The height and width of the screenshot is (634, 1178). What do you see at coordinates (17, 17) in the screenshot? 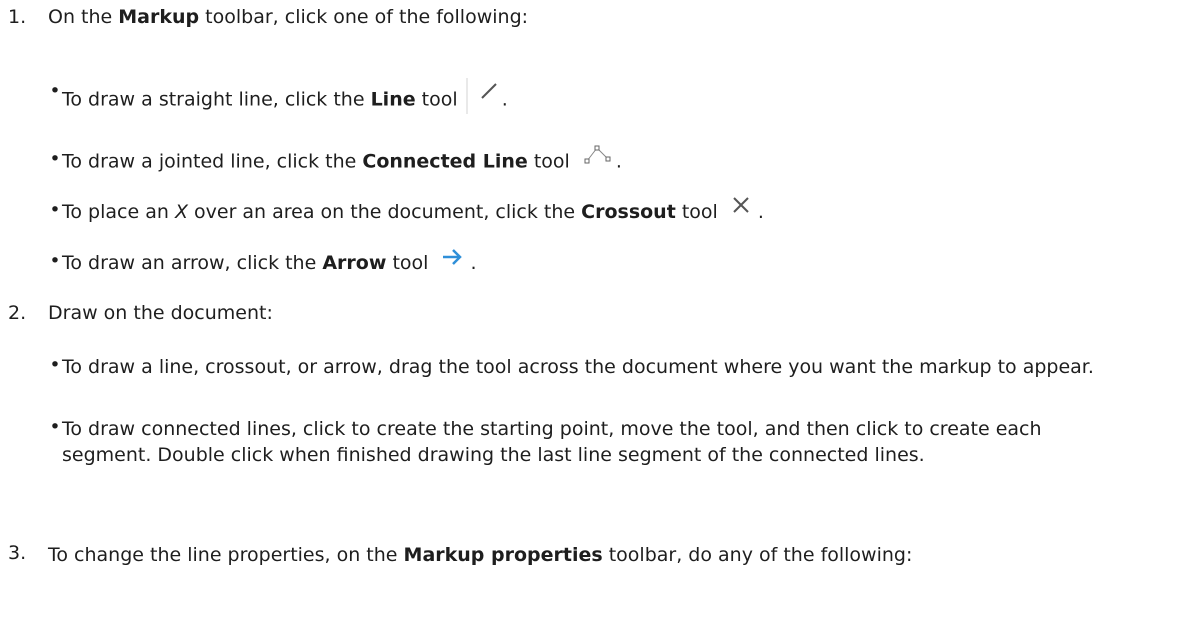
I see `step-number: 1.` at bounding box center [17, 17].